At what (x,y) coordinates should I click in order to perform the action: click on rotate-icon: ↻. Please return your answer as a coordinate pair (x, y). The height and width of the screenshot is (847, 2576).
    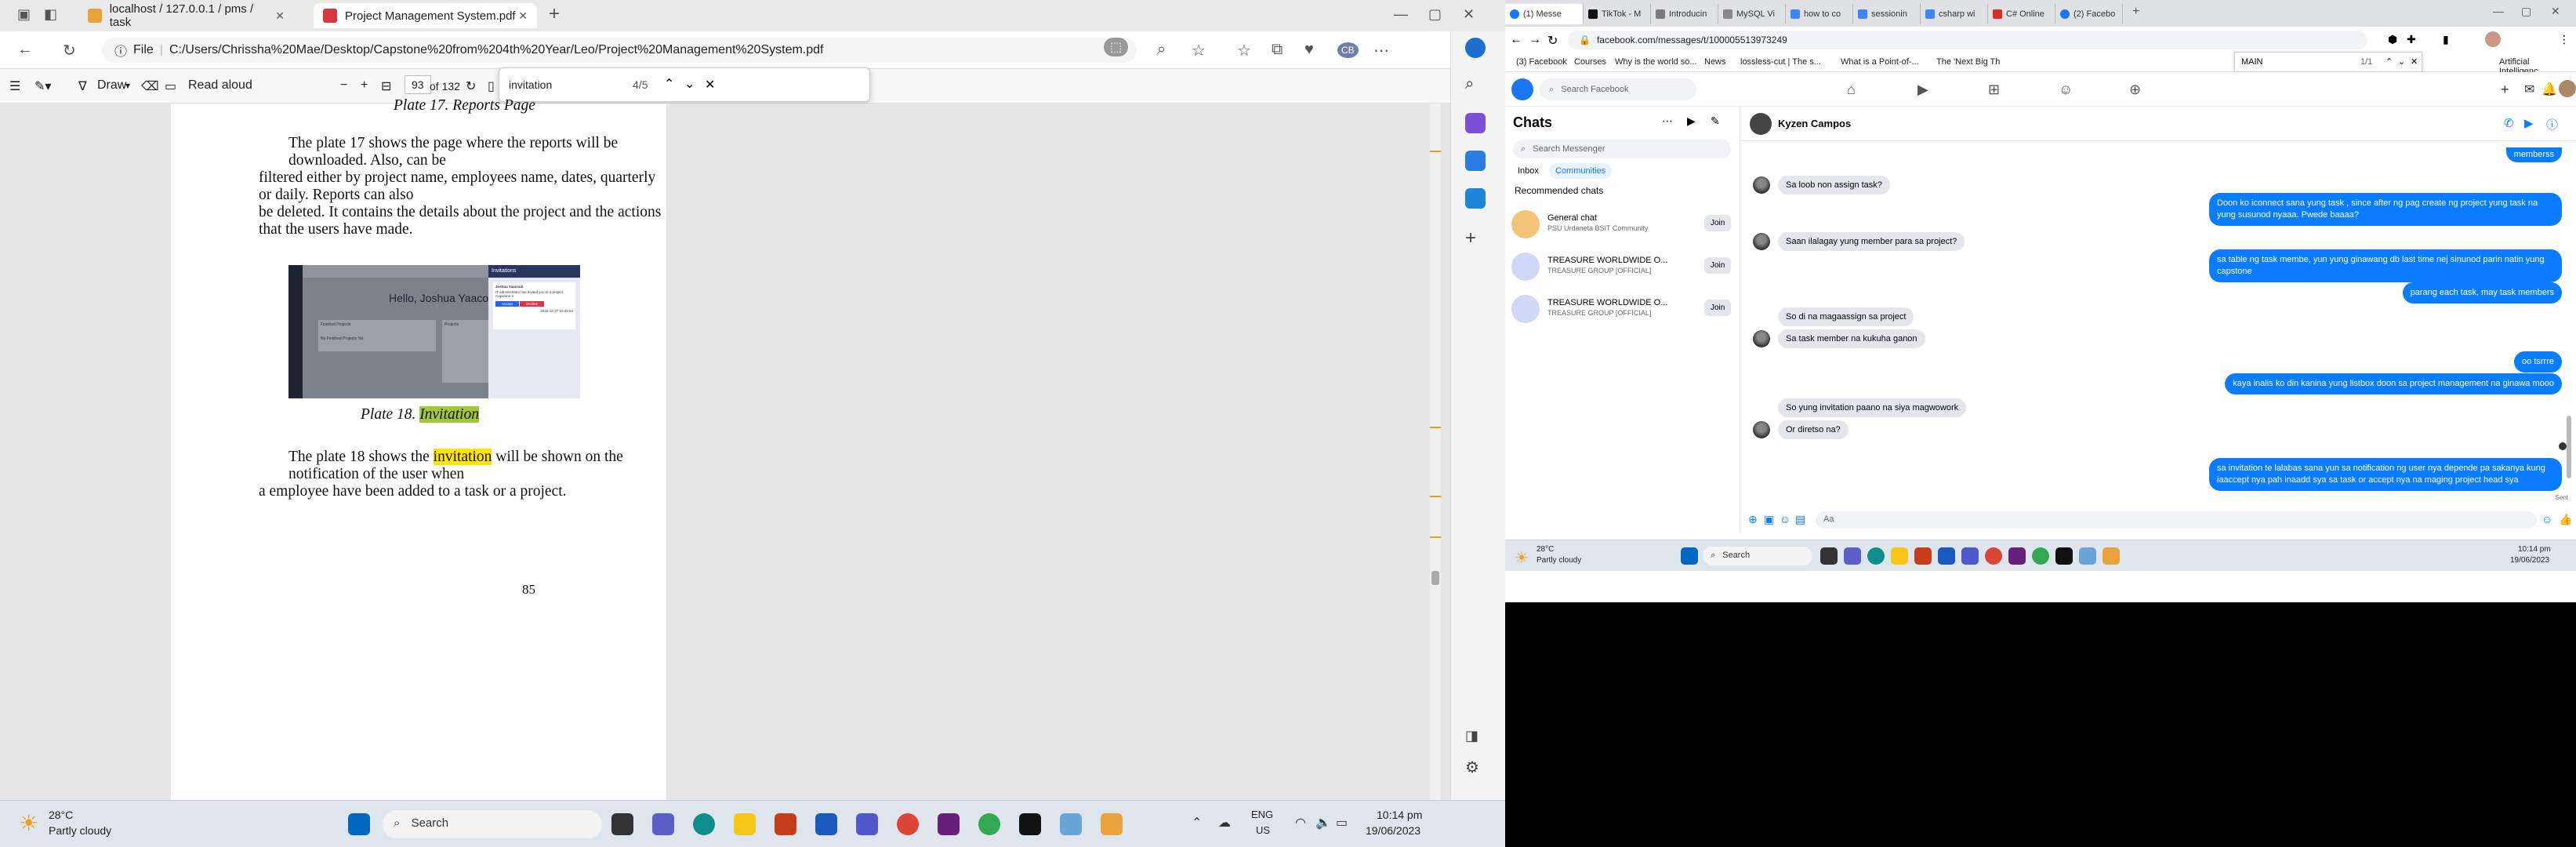
    Looking at the image, I should click on (471, 86).